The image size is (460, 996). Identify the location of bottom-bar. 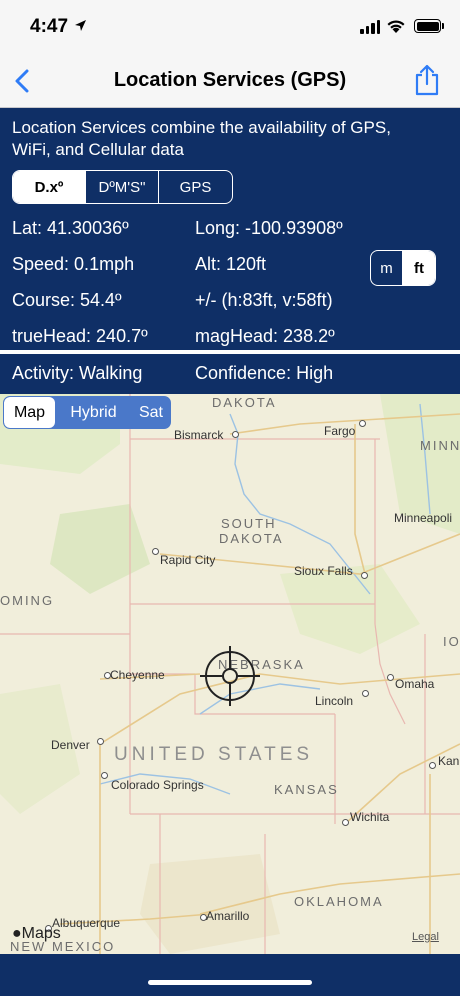
(230, 975).